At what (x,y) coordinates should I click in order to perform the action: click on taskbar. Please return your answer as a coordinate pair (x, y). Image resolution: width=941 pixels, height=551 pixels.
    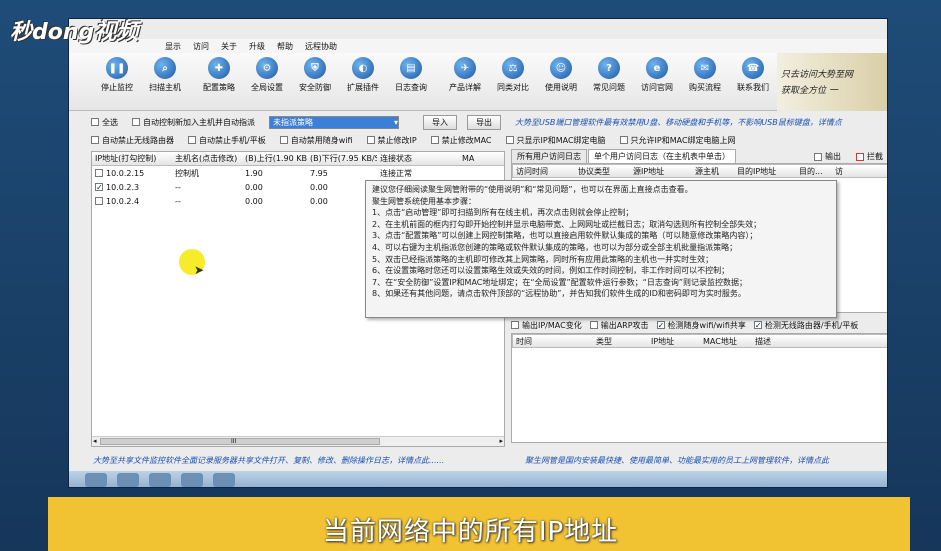
    Looking at the image, I should click on (478, 479).